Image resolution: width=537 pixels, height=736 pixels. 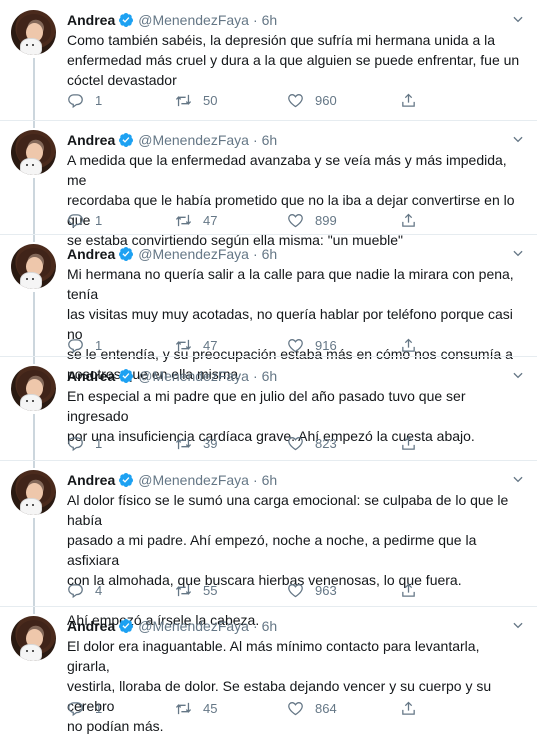 I want to click on retweet-button: 45, so click(x=196, y=708).